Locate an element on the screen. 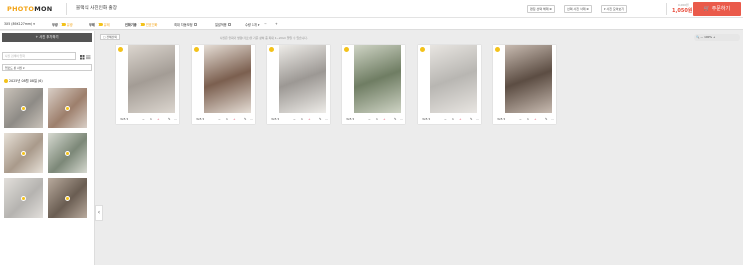 Image resolution: width=743 pixels, height=265 pixels. app-logo: PHOTOMON is located at coordinates (30, 9).